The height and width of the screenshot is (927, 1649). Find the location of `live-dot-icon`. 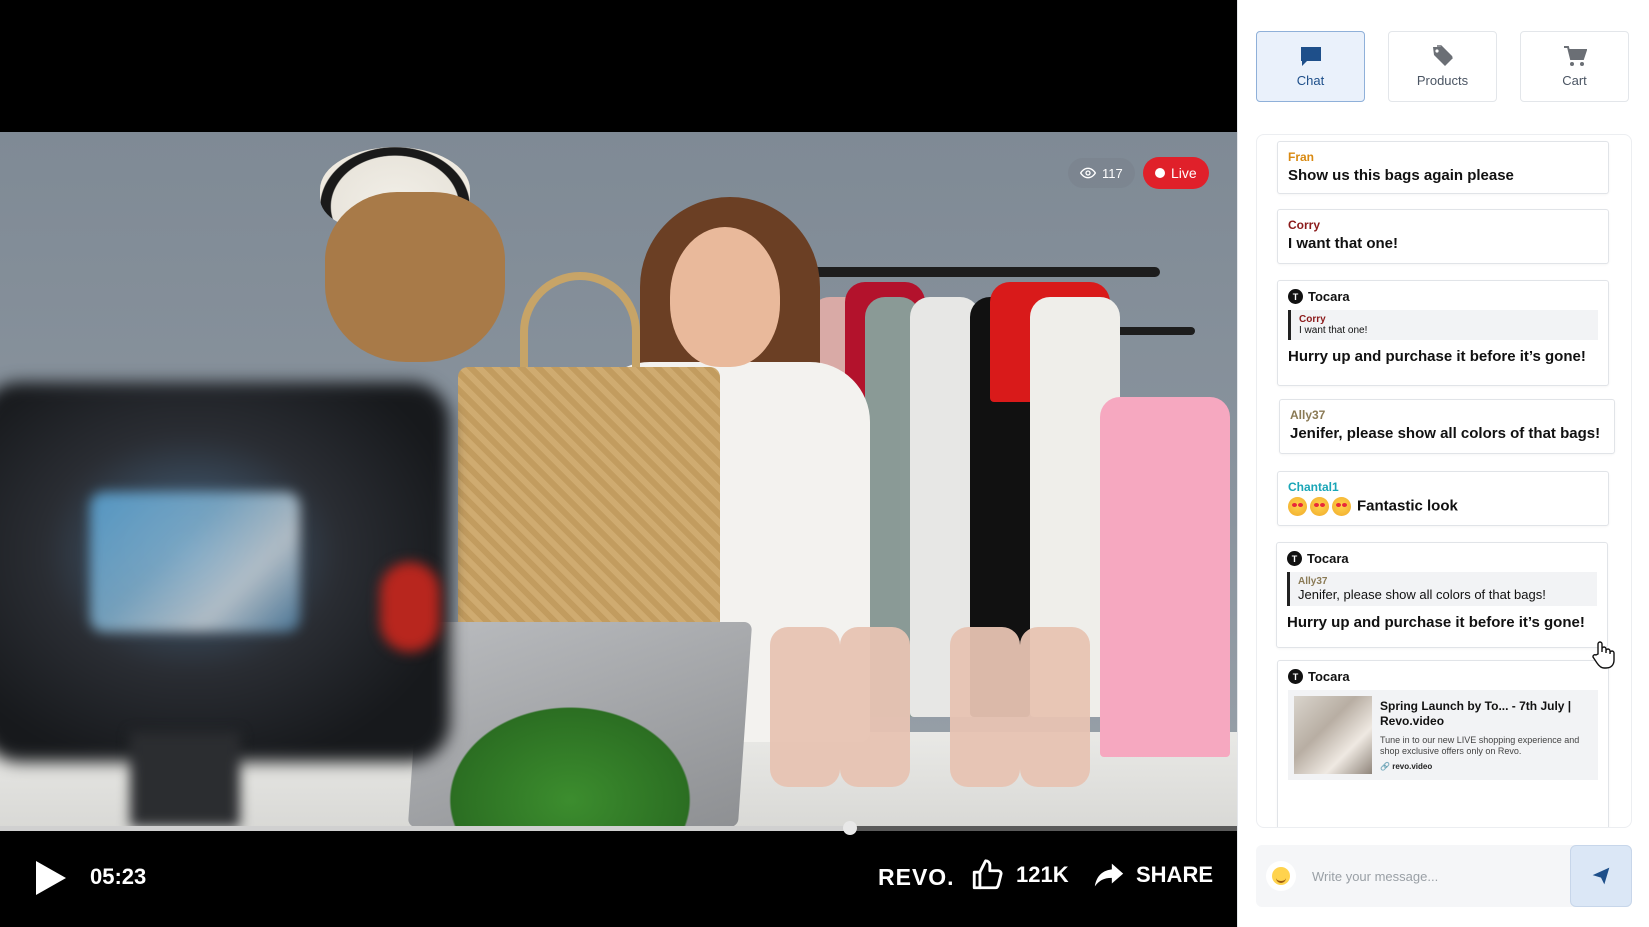

live-dot-icon is located at coordinates (1160, 173).